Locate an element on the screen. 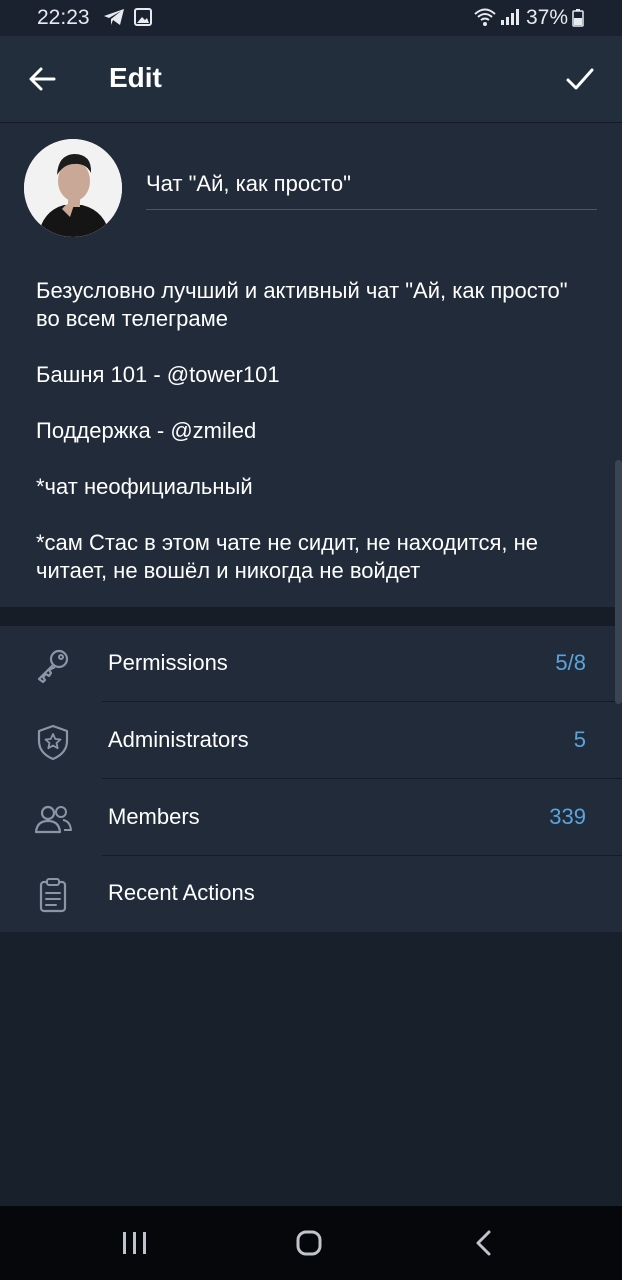 The height and width of the screenshot is (1280, 622). name-input-underline is located at coordinates (371, 209).